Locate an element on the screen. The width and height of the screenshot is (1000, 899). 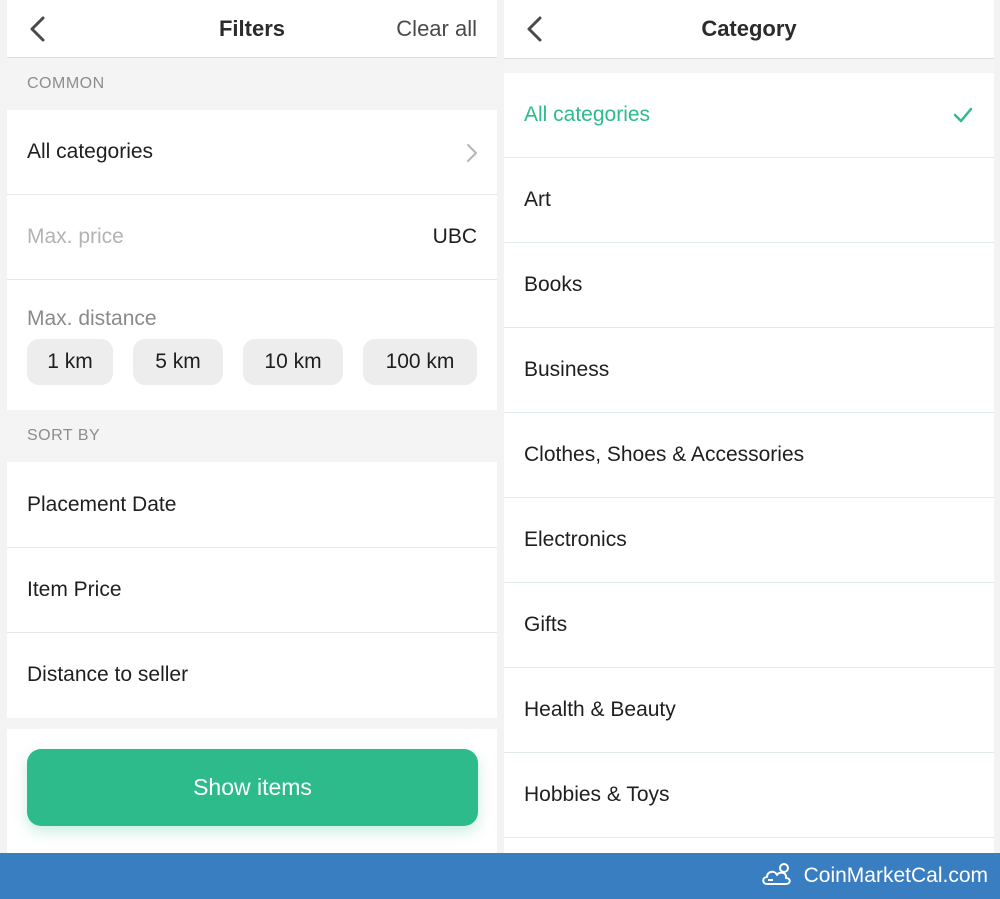
checkmark-icon is located at coordinates (963, 115).